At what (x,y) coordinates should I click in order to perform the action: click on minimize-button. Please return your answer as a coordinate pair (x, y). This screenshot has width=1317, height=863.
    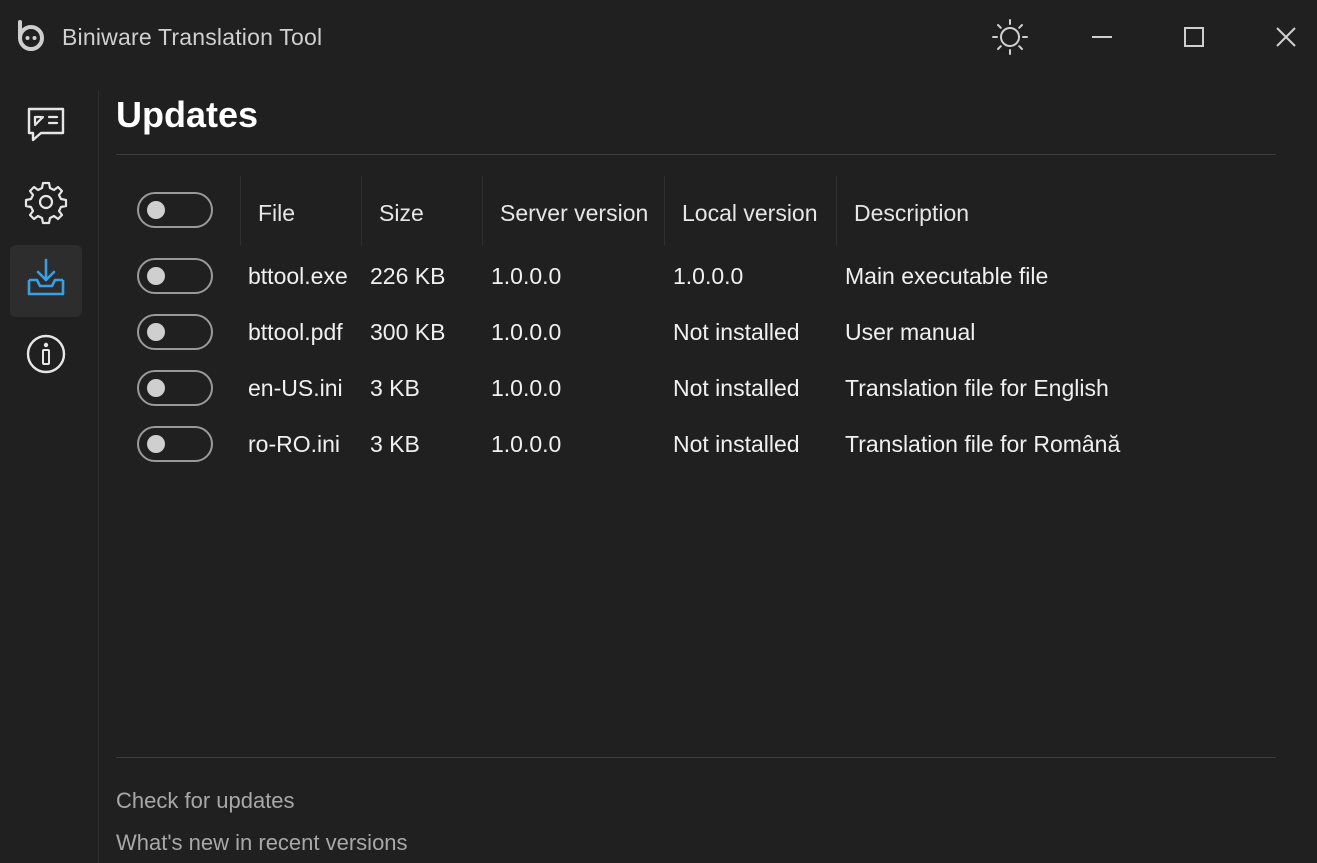
    Looking at the image, I should click on (1102, 37).